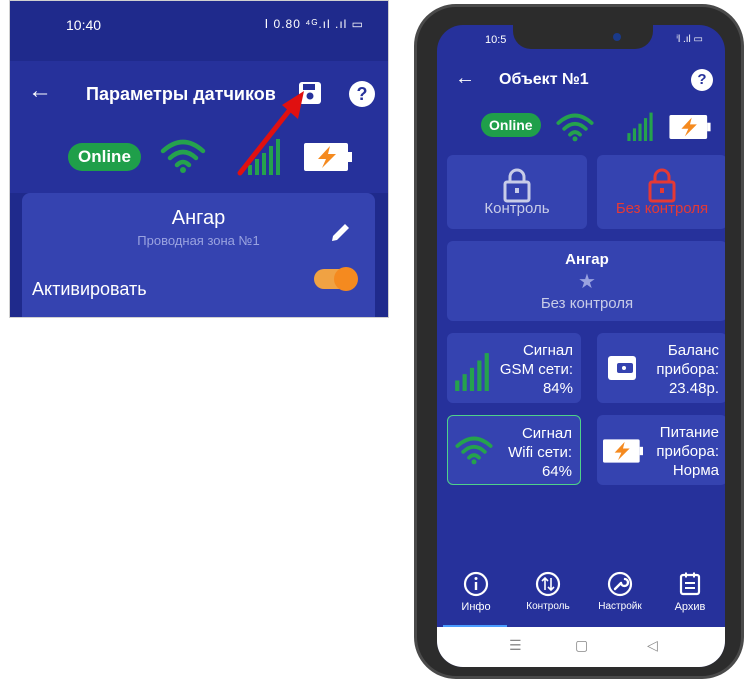  What do you see at coordinates (515, 645) in the screenshot?
I see `recents-icon: ☰` at bounding box center [515, 645].